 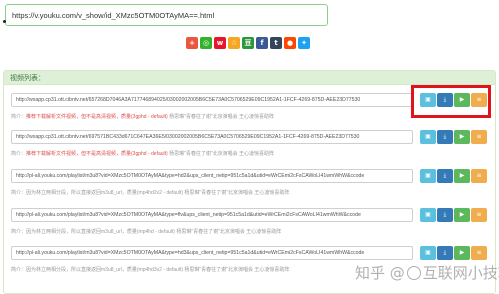 I want to click on twitter-icon: ✦, so click(x=304, y=43).